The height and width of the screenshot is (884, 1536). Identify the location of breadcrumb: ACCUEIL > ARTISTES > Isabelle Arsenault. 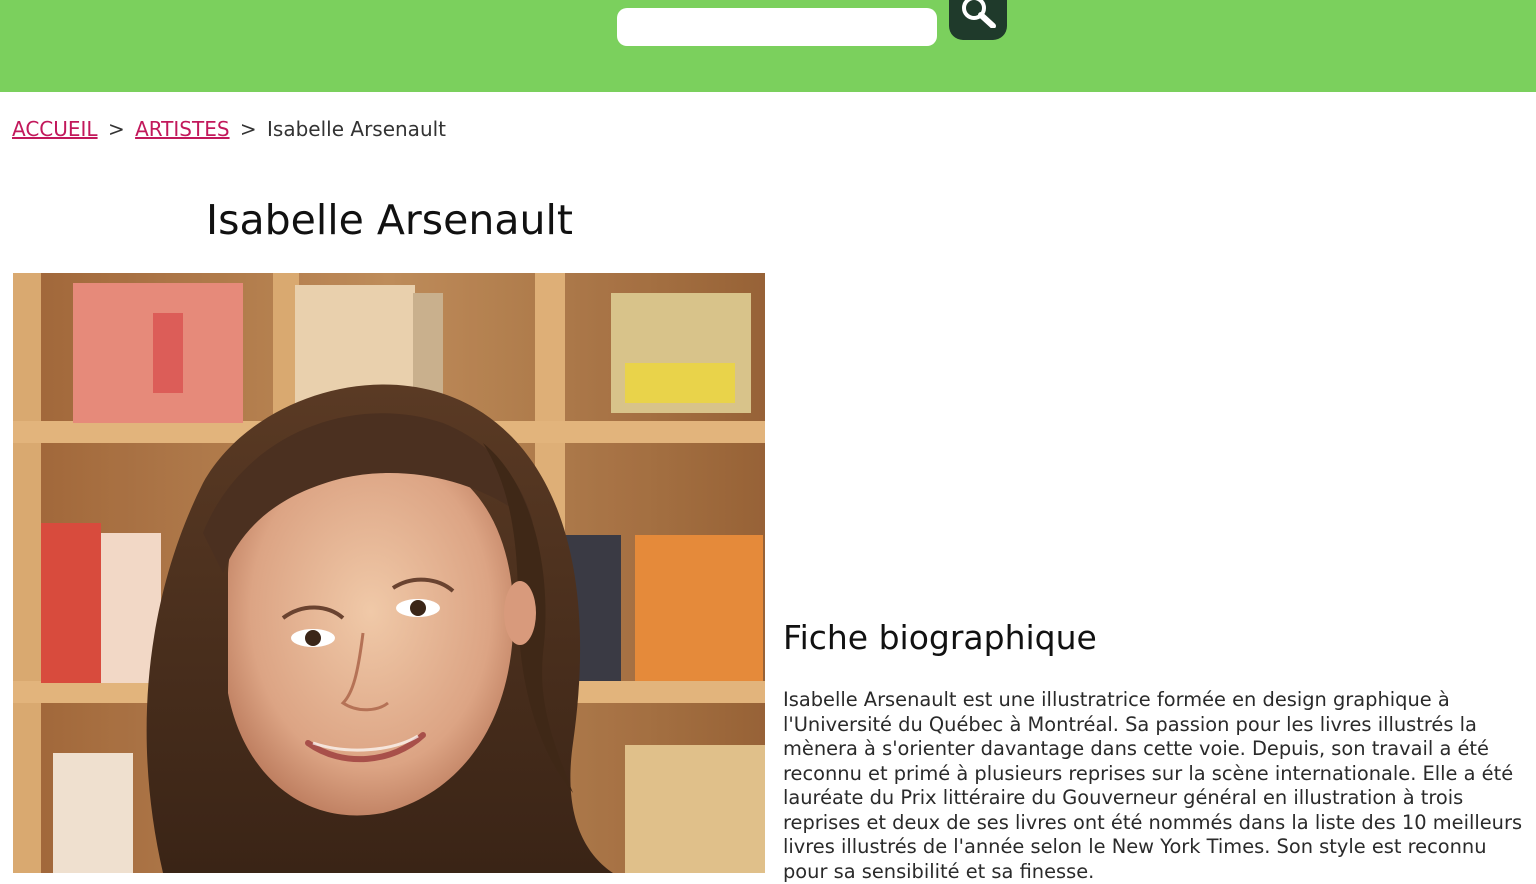
(229, 129).